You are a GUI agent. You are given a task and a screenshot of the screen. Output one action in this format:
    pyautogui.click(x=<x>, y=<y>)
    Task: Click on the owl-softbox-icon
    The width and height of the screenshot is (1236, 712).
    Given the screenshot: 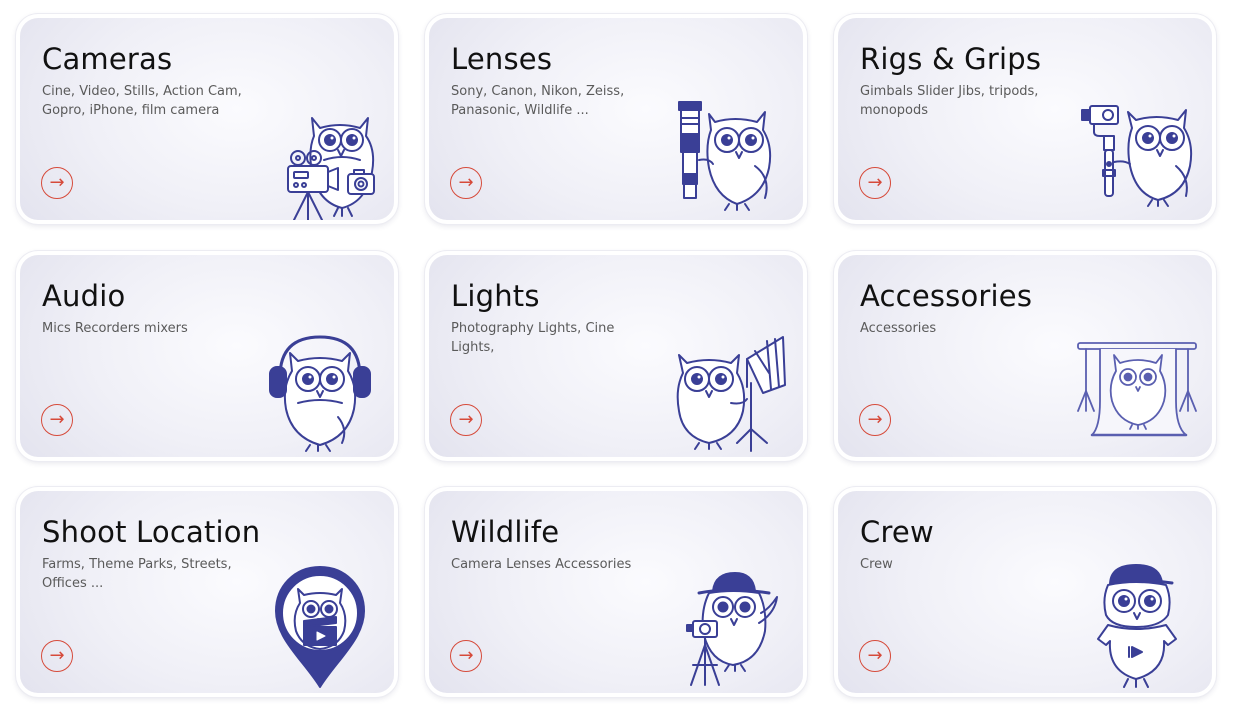 What is the action you would take?
    pyautogui.click(x=731, y=394)
    